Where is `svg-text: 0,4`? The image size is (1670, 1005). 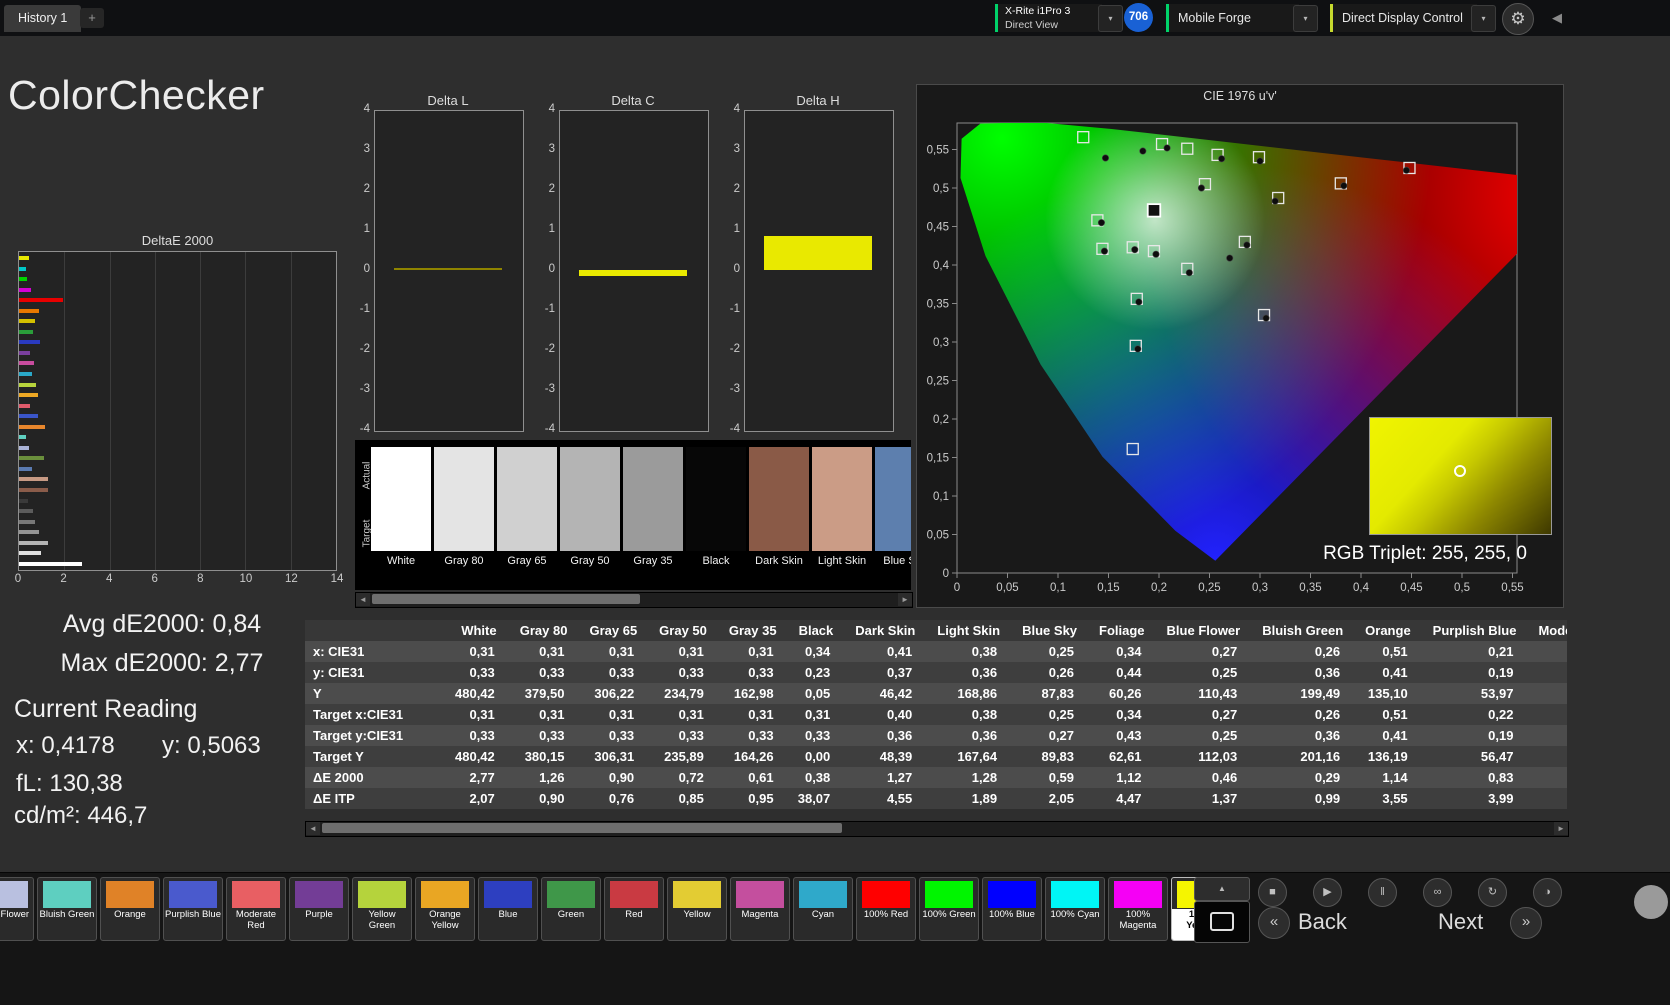 svg-text: 0,4 is located at coordinates (941, 266).